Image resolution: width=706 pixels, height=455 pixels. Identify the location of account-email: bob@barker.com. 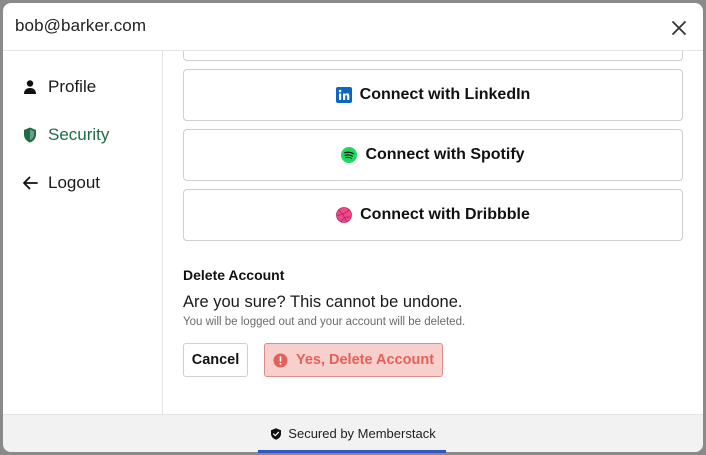
(81, 25).